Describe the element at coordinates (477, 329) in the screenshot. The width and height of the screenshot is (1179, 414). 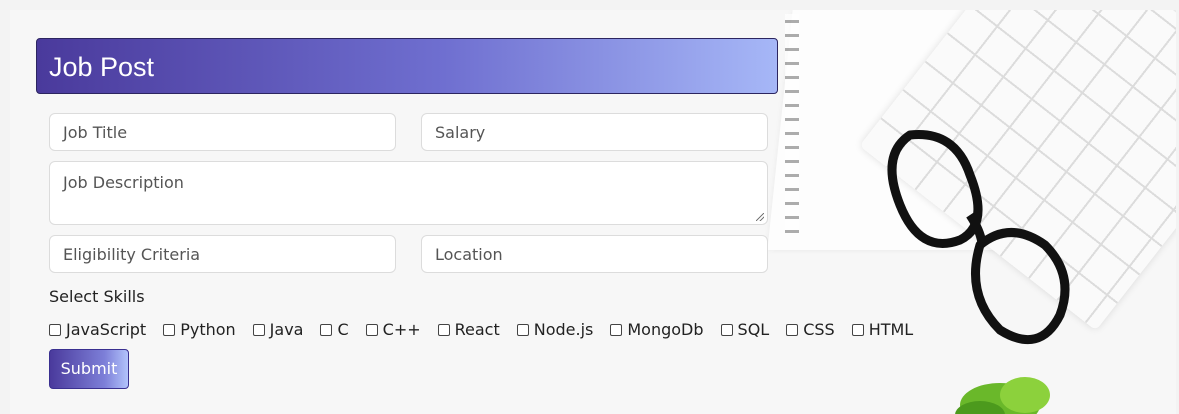
I see `skill-label: React` at that location.